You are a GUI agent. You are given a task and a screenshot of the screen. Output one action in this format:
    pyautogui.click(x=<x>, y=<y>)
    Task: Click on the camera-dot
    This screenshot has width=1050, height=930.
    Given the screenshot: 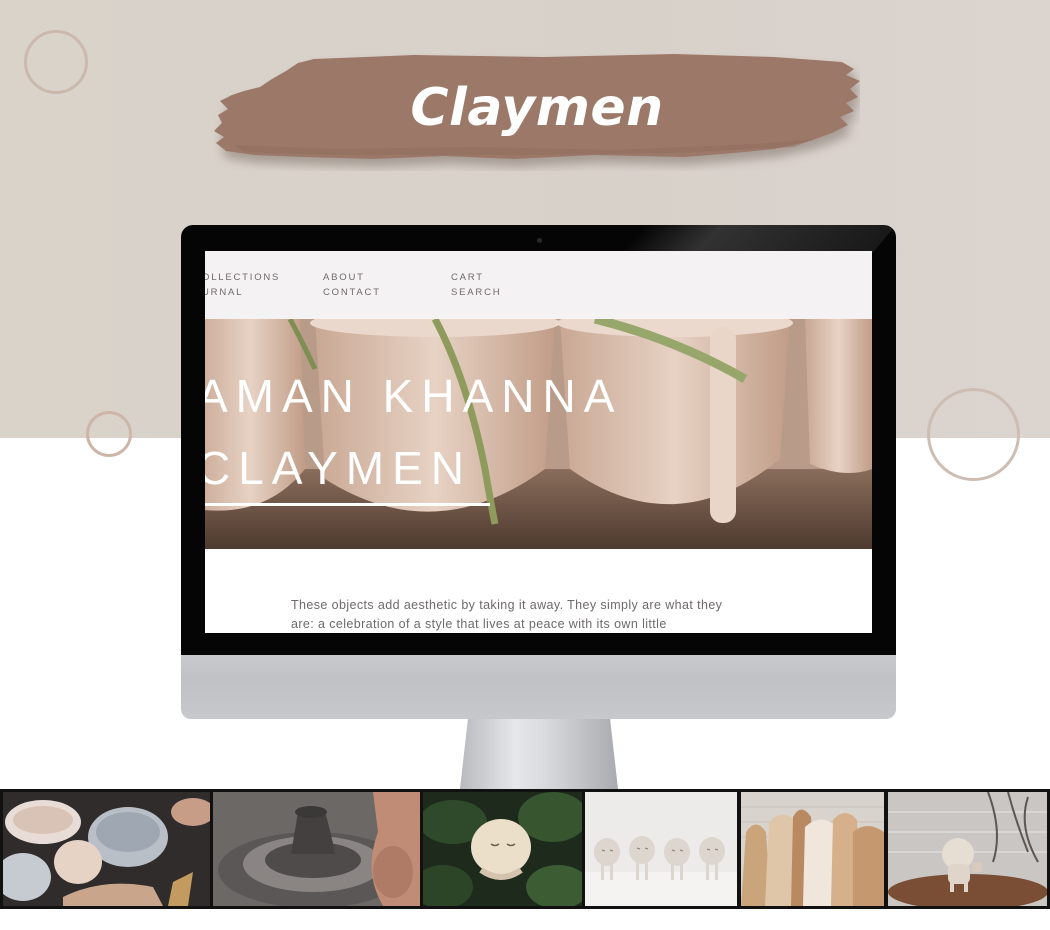 What is the action you would take?
    pyautogui.click(x=539, y=240)
    